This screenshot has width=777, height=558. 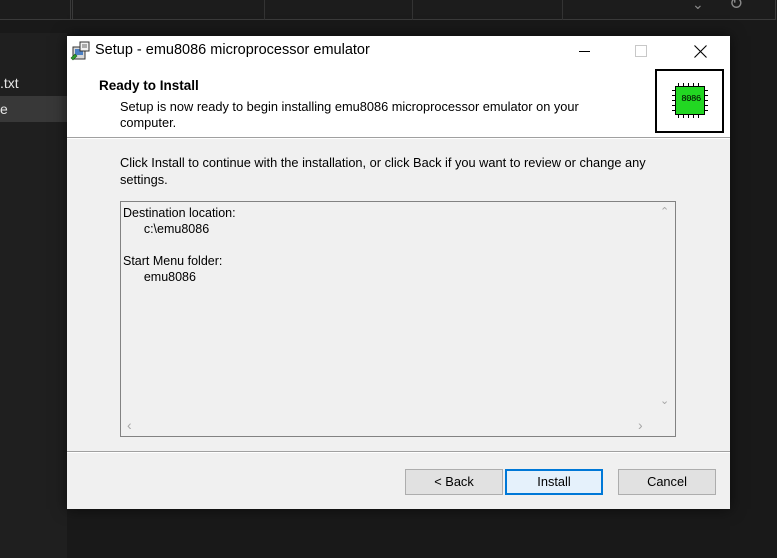 I want to click on title-bar: Setup - emu8086 microprocessor emulator, so click(x=398, y=51).